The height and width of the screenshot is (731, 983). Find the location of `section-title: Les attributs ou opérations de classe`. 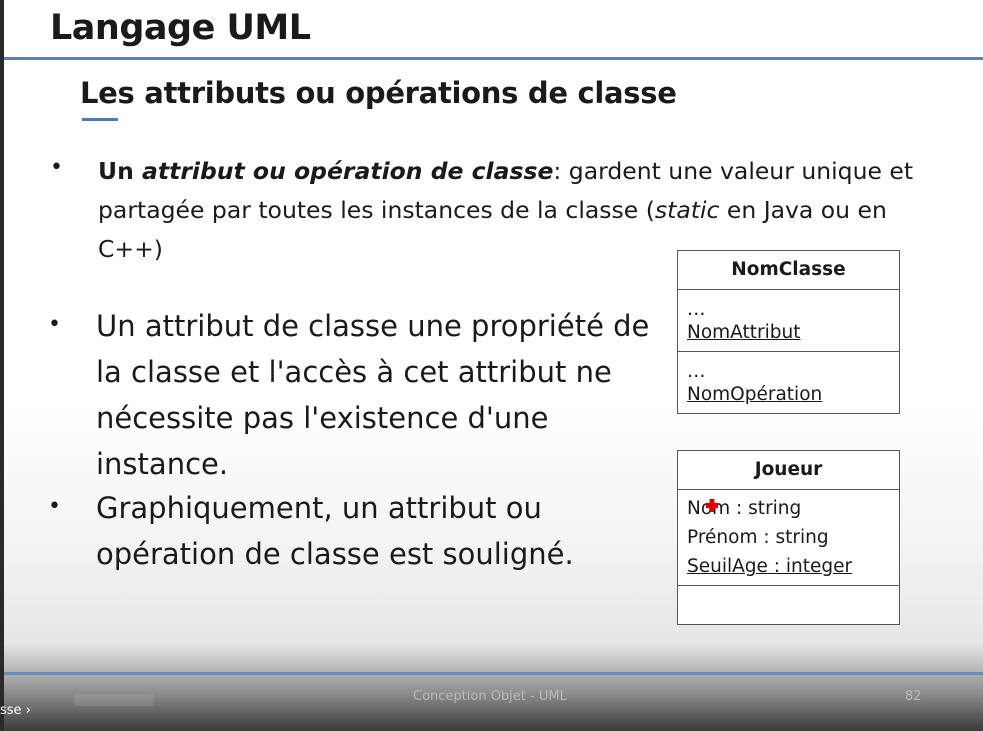

section-title: Les attributs ou opérations de classe is located at coordinates (378, 93).